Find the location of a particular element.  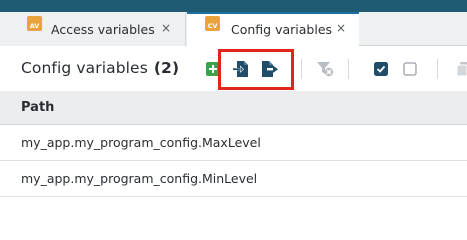

tab-config-variables-label: Config variables is located at coordinates (282, 29).